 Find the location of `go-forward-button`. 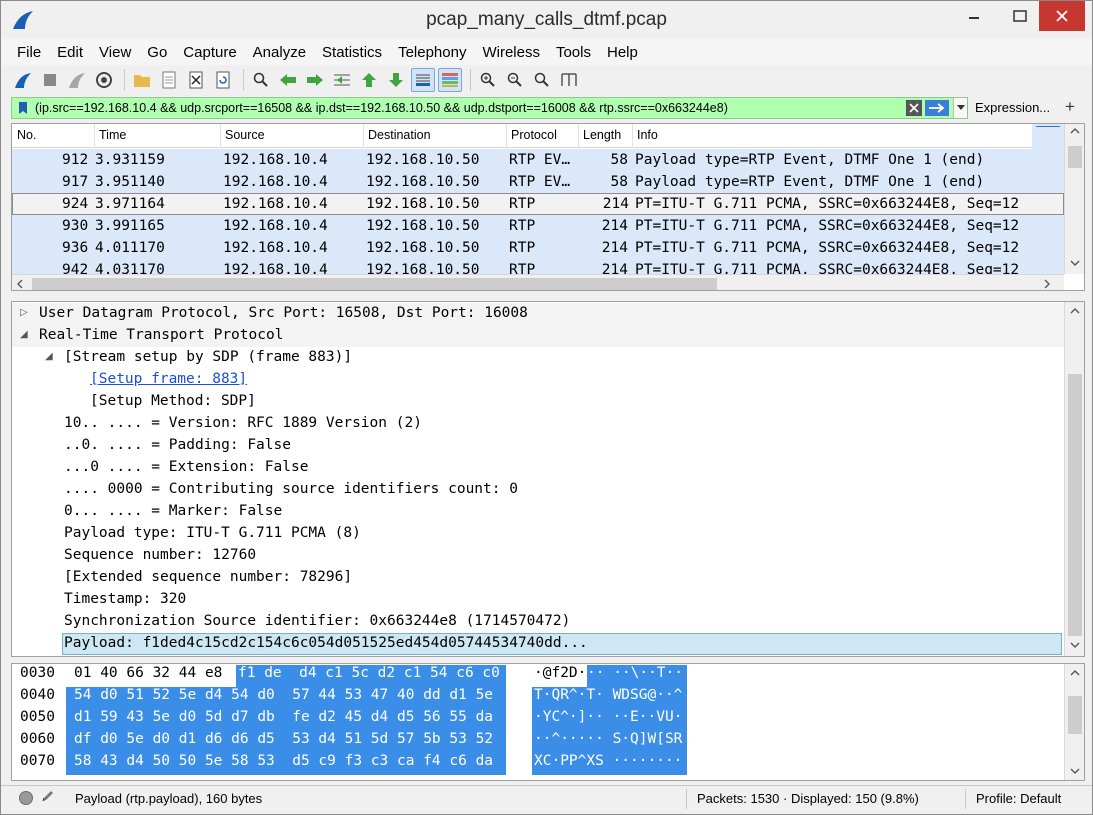

go-forward-button is located at coordinates (315, 80).